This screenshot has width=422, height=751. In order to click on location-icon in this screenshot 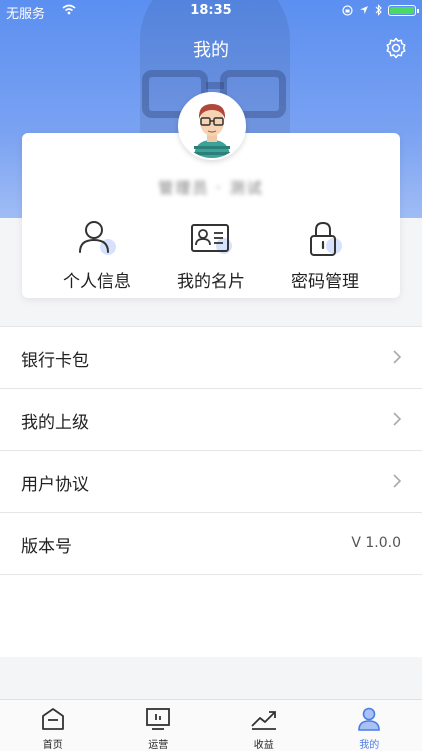, I will do `click(364, 10)`.